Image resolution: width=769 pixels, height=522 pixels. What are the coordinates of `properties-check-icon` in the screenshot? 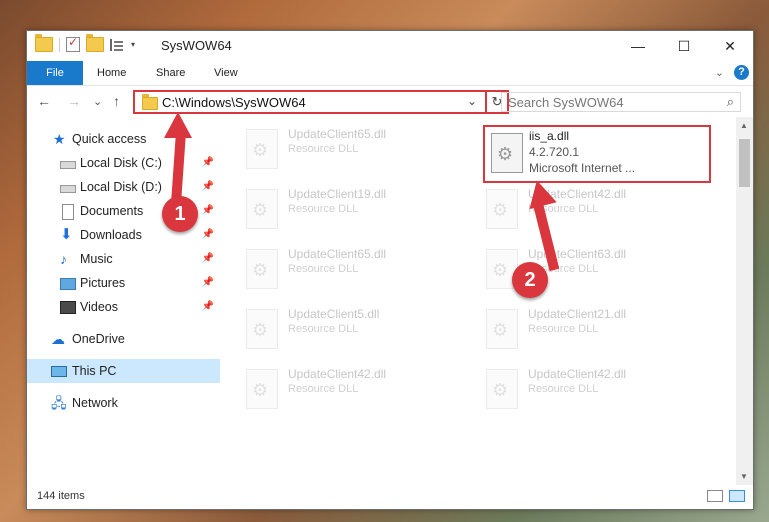 It's located at (73, 43).